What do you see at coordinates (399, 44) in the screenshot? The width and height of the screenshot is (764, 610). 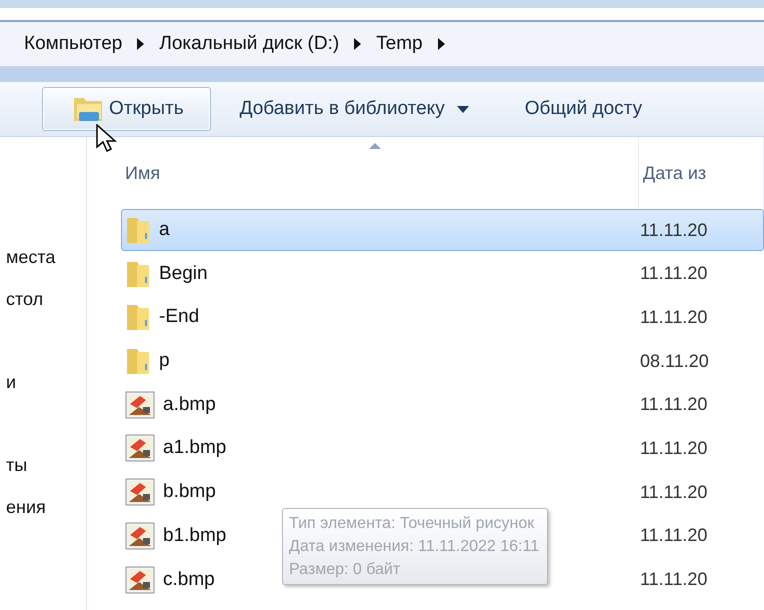 I see `breadcrumb-item: Temp` at bounding box center [399, 44].